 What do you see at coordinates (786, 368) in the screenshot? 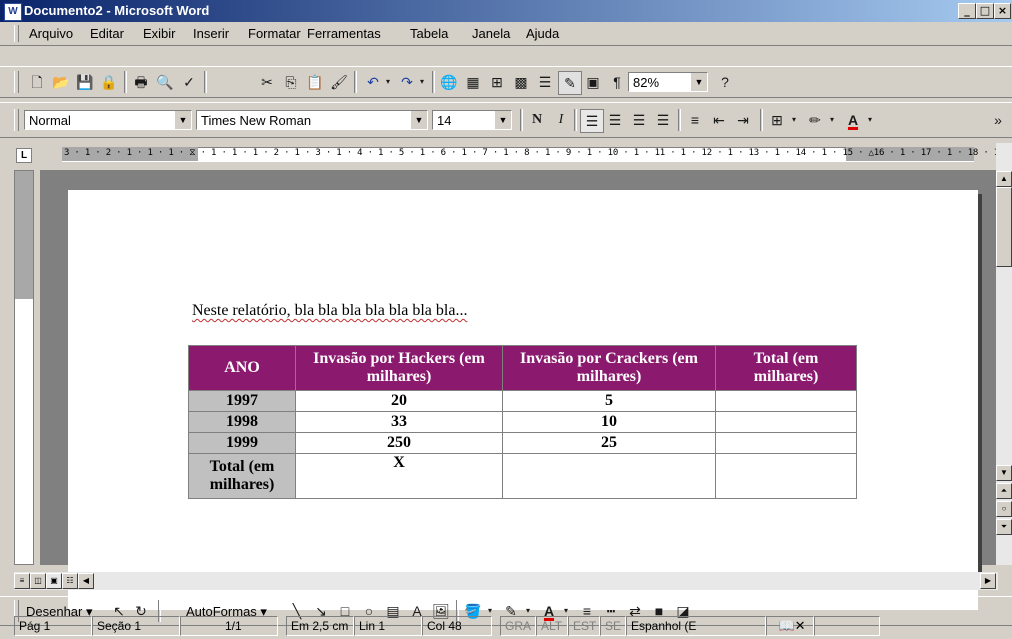
I see `table-header: Total (em milhares)` at bounding box center [786, 368].